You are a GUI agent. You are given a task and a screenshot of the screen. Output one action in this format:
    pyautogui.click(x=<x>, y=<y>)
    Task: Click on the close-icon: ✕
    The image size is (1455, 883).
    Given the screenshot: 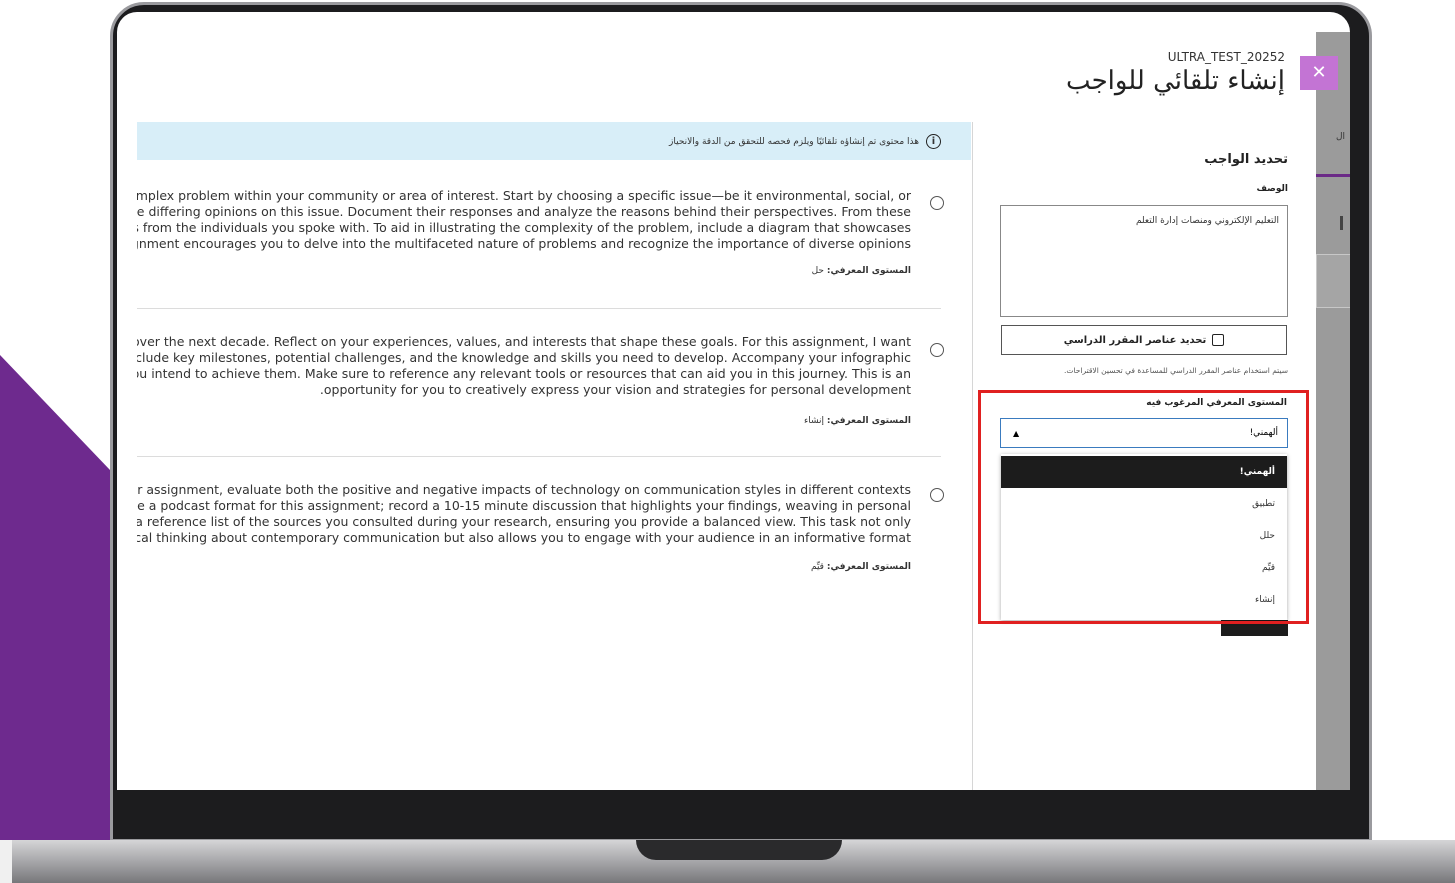 What is the action you would take?
    pyautogui.click(x=1319, y=72)
    